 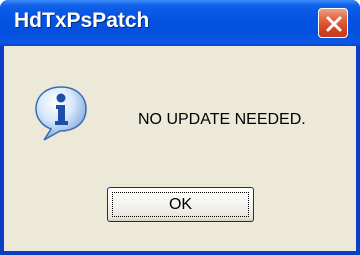 I want to click on ok-button-label: OK, so click(x=180, y=204).